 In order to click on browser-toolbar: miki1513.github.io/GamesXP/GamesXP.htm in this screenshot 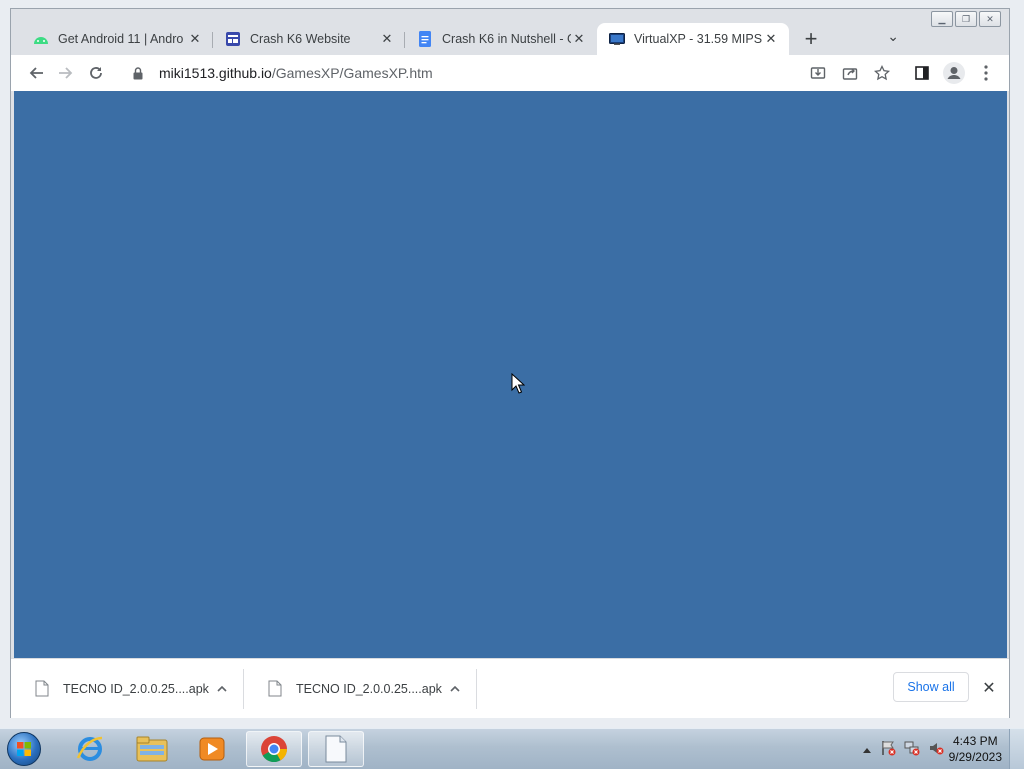, I will do `click(510, 73)`.